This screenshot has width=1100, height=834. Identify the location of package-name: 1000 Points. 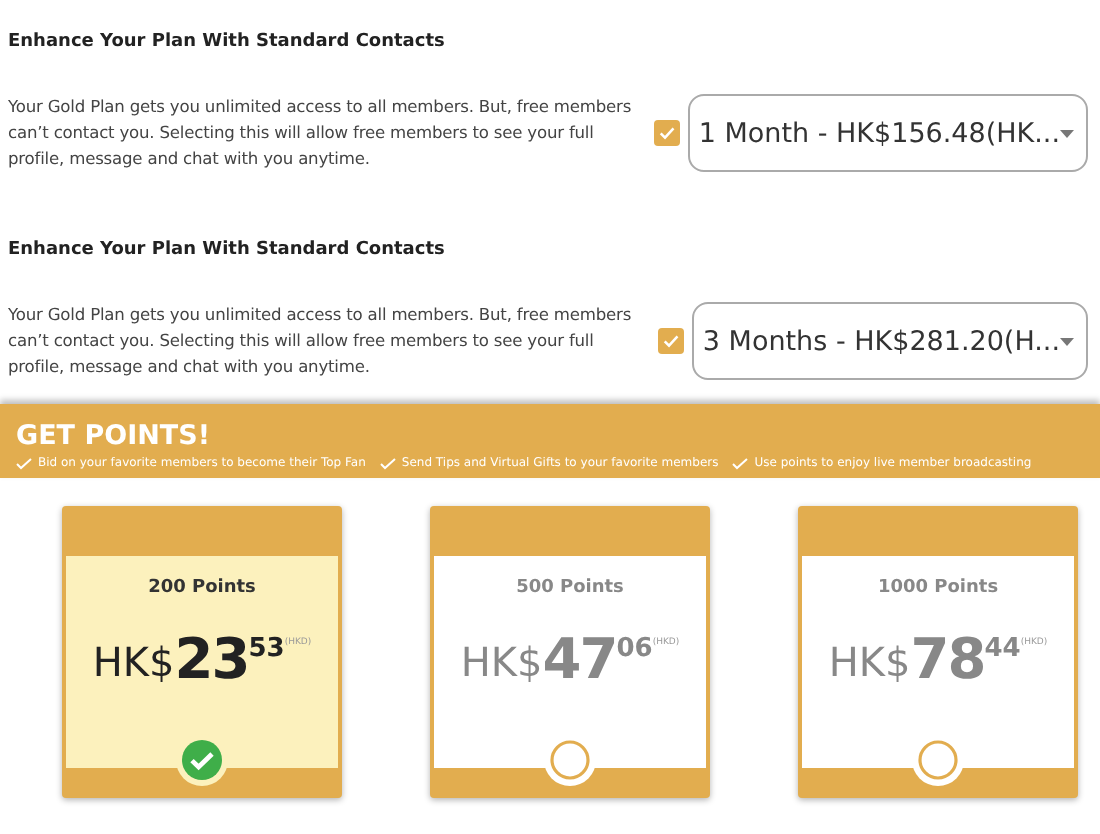
(938, 588).